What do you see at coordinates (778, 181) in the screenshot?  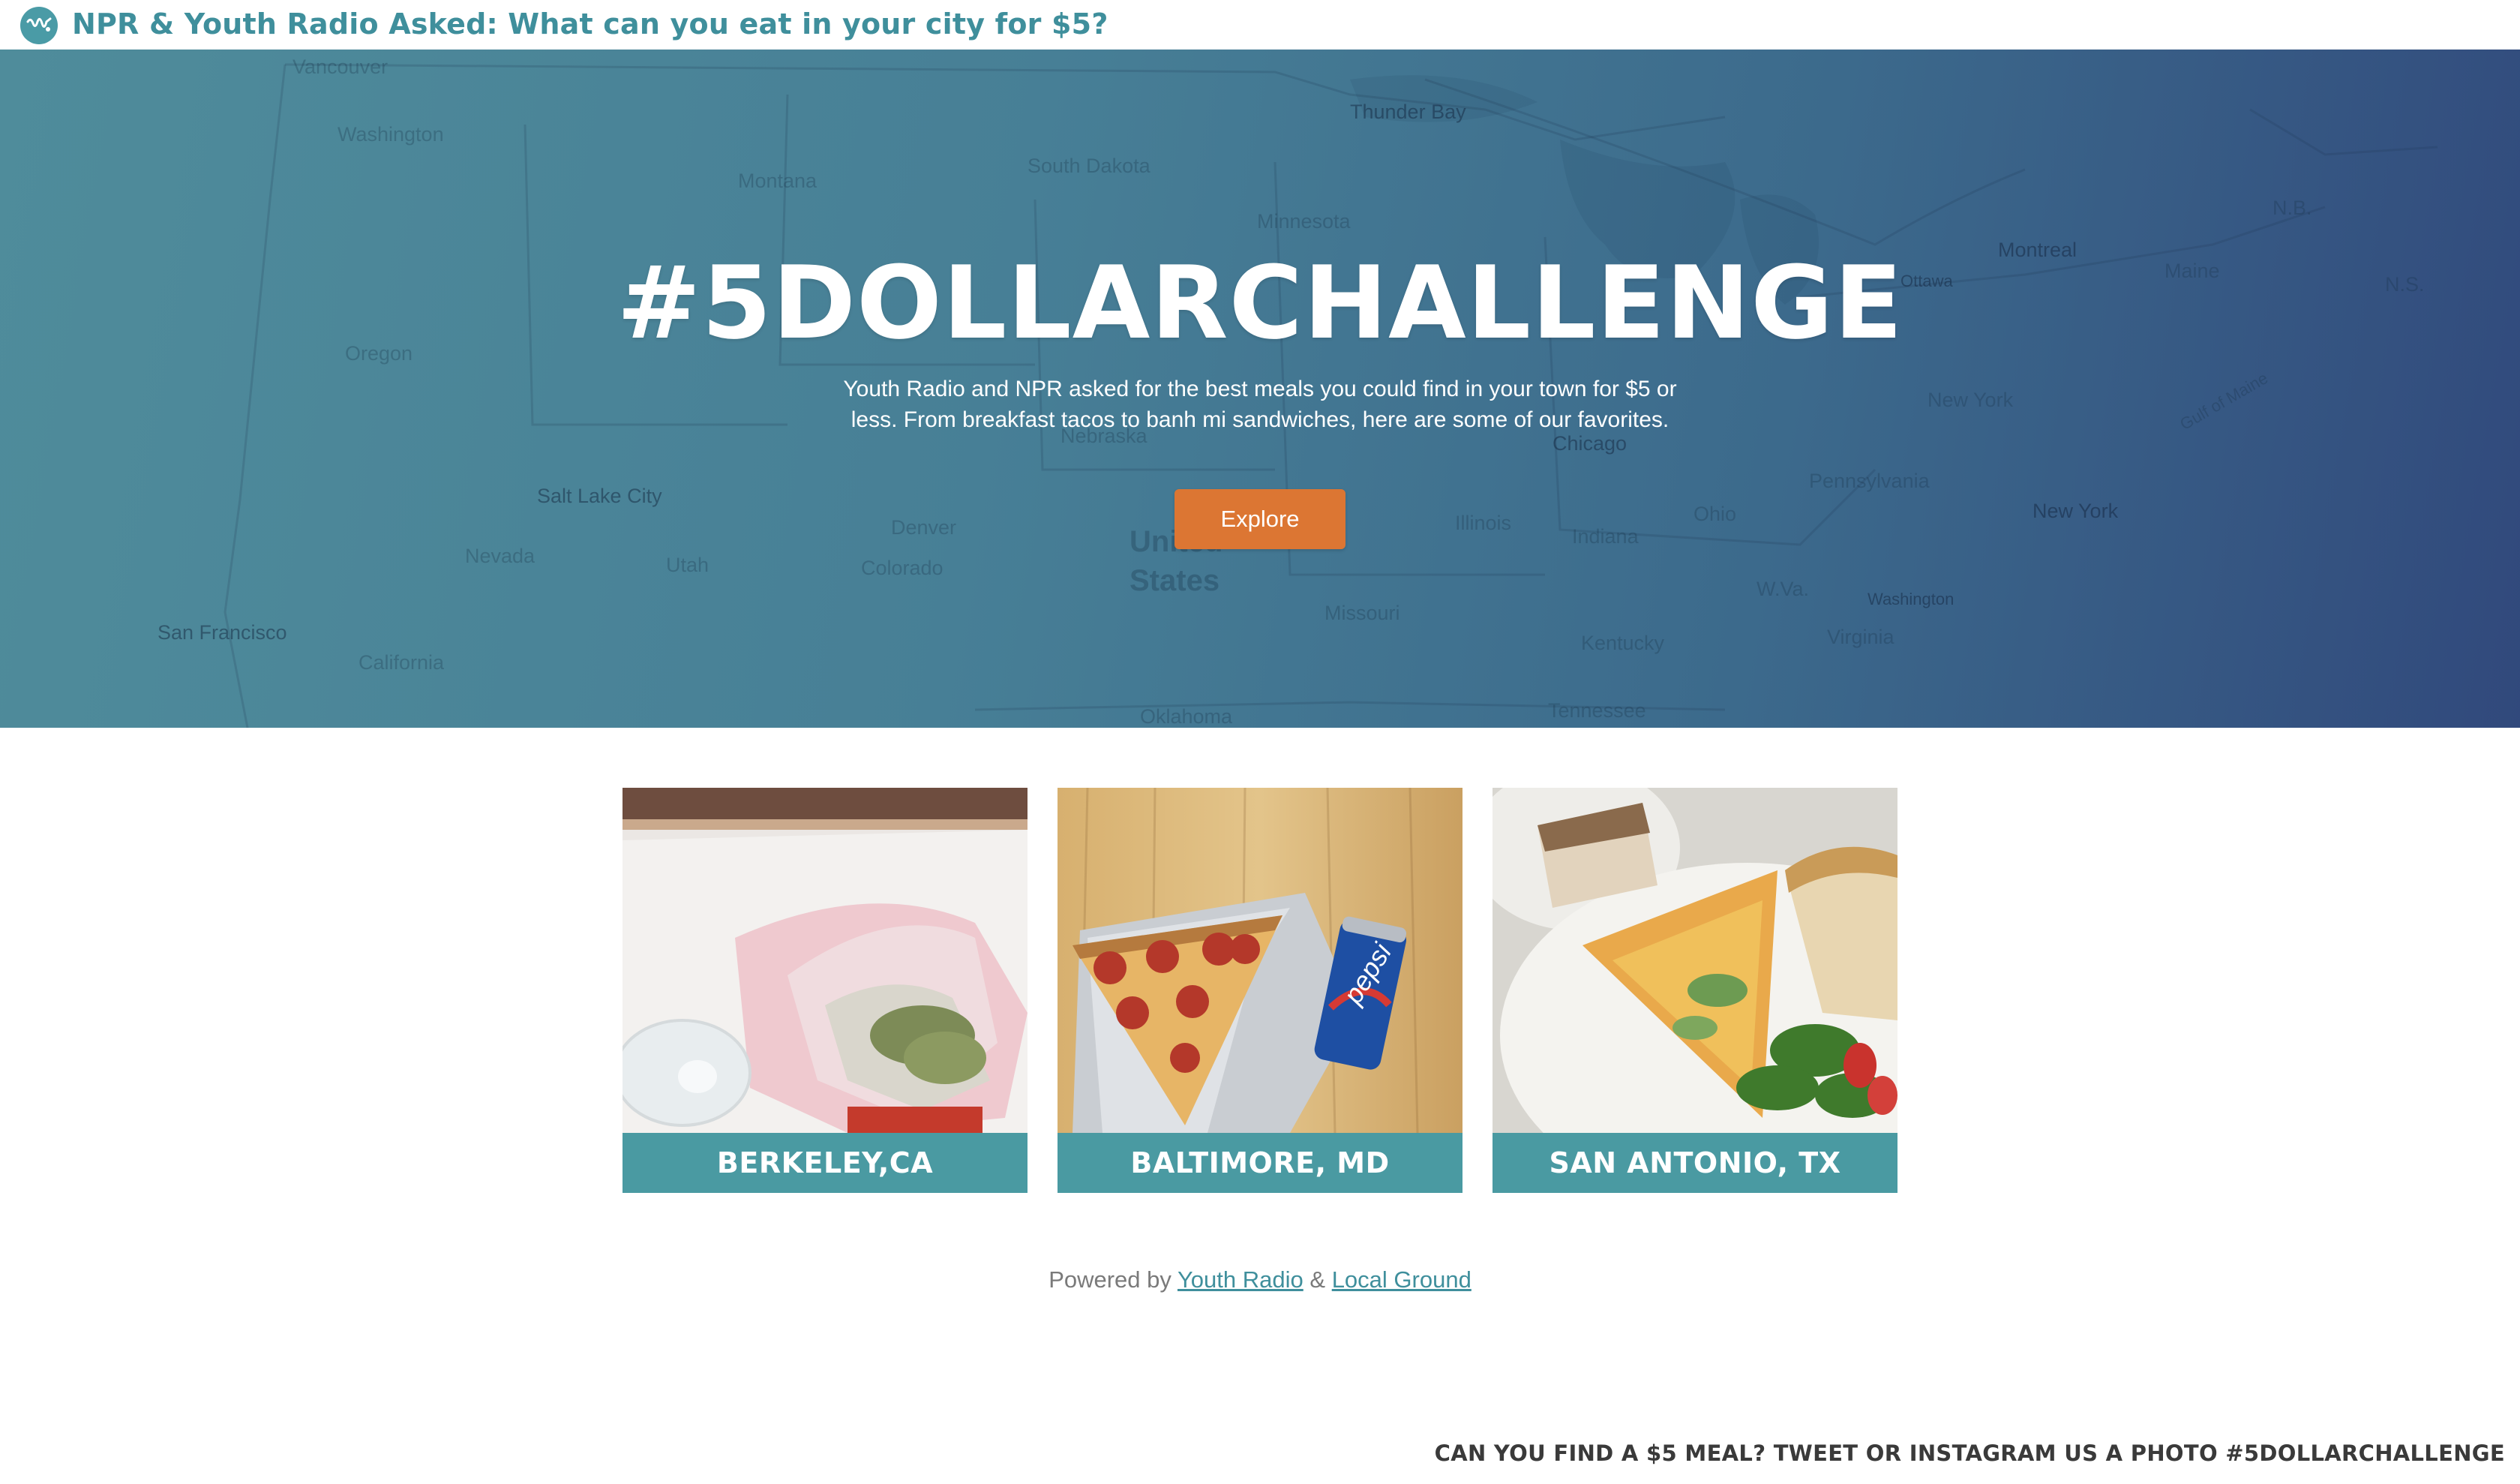 I see `map-label: Montana` at bounding box center [778, 181].